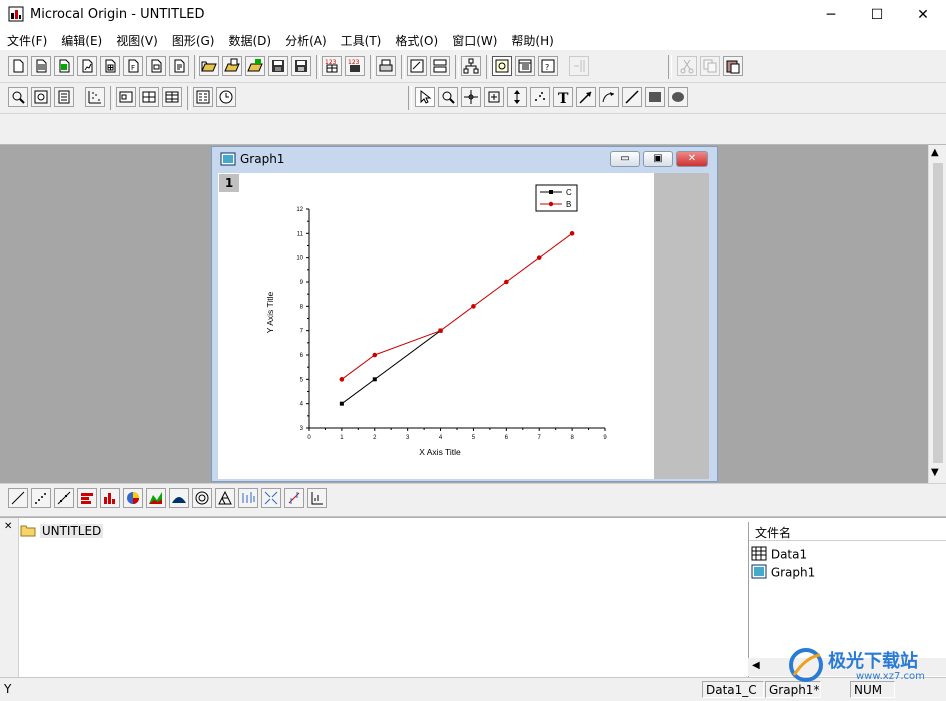 The height and width of the screenshot is (701, 946). What do you see at coordinates (540, 97) in the screenshot?
I see `draw-data-icon` at bounding box center [540, 97].